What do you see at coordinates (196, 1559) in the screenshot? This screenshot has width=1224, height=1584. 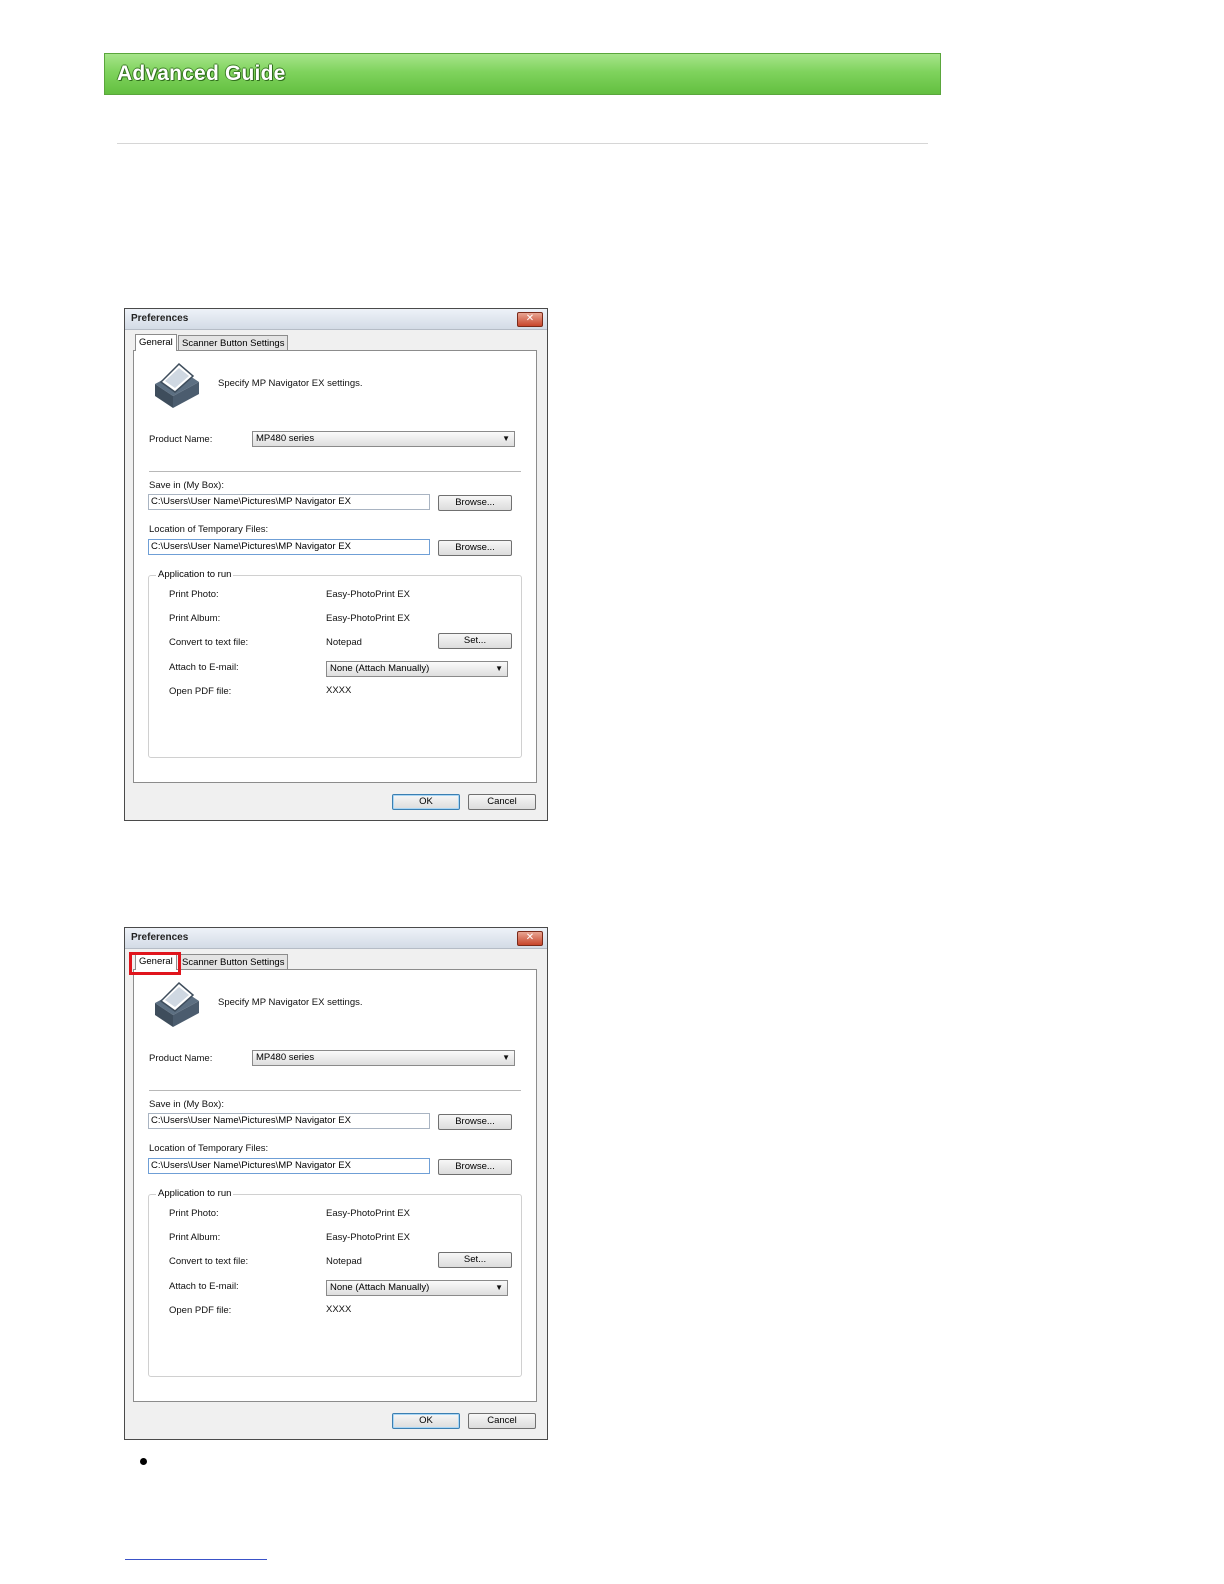 I see `footer-link-underline` at bounding box center [196, 1559].